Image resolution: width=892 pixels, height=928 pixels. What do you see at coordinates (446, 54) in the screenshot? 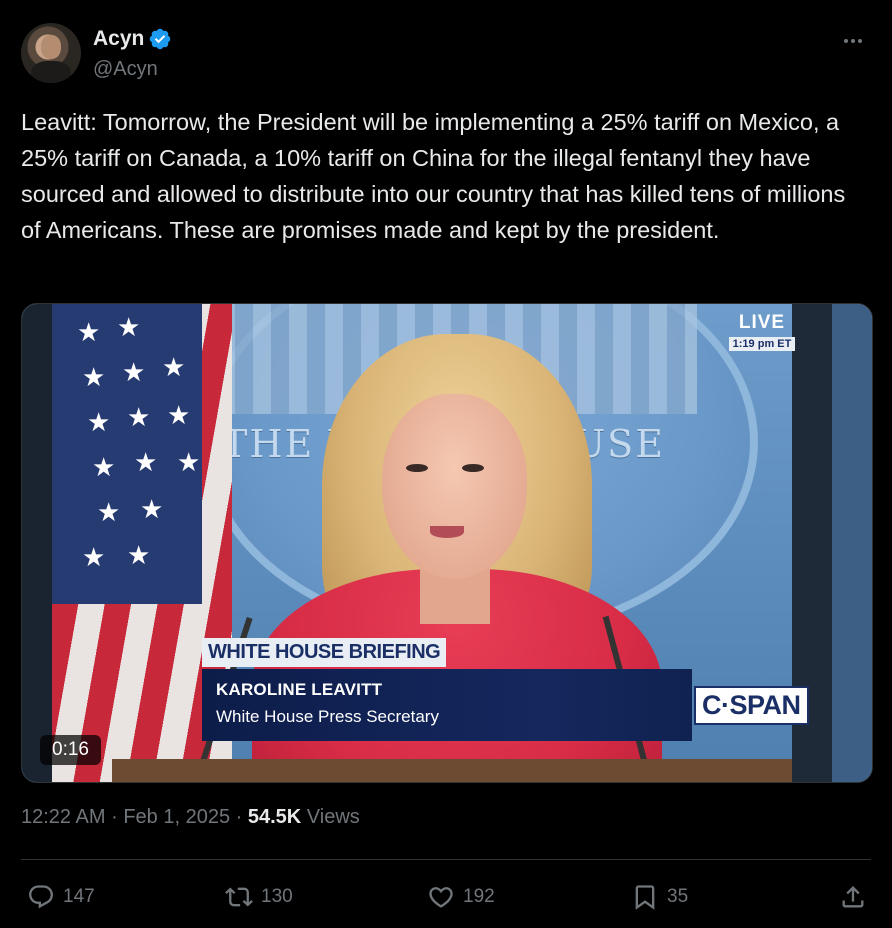
I see `tweet-header: Acyn @Acyn` at bounding box center [446, 54].